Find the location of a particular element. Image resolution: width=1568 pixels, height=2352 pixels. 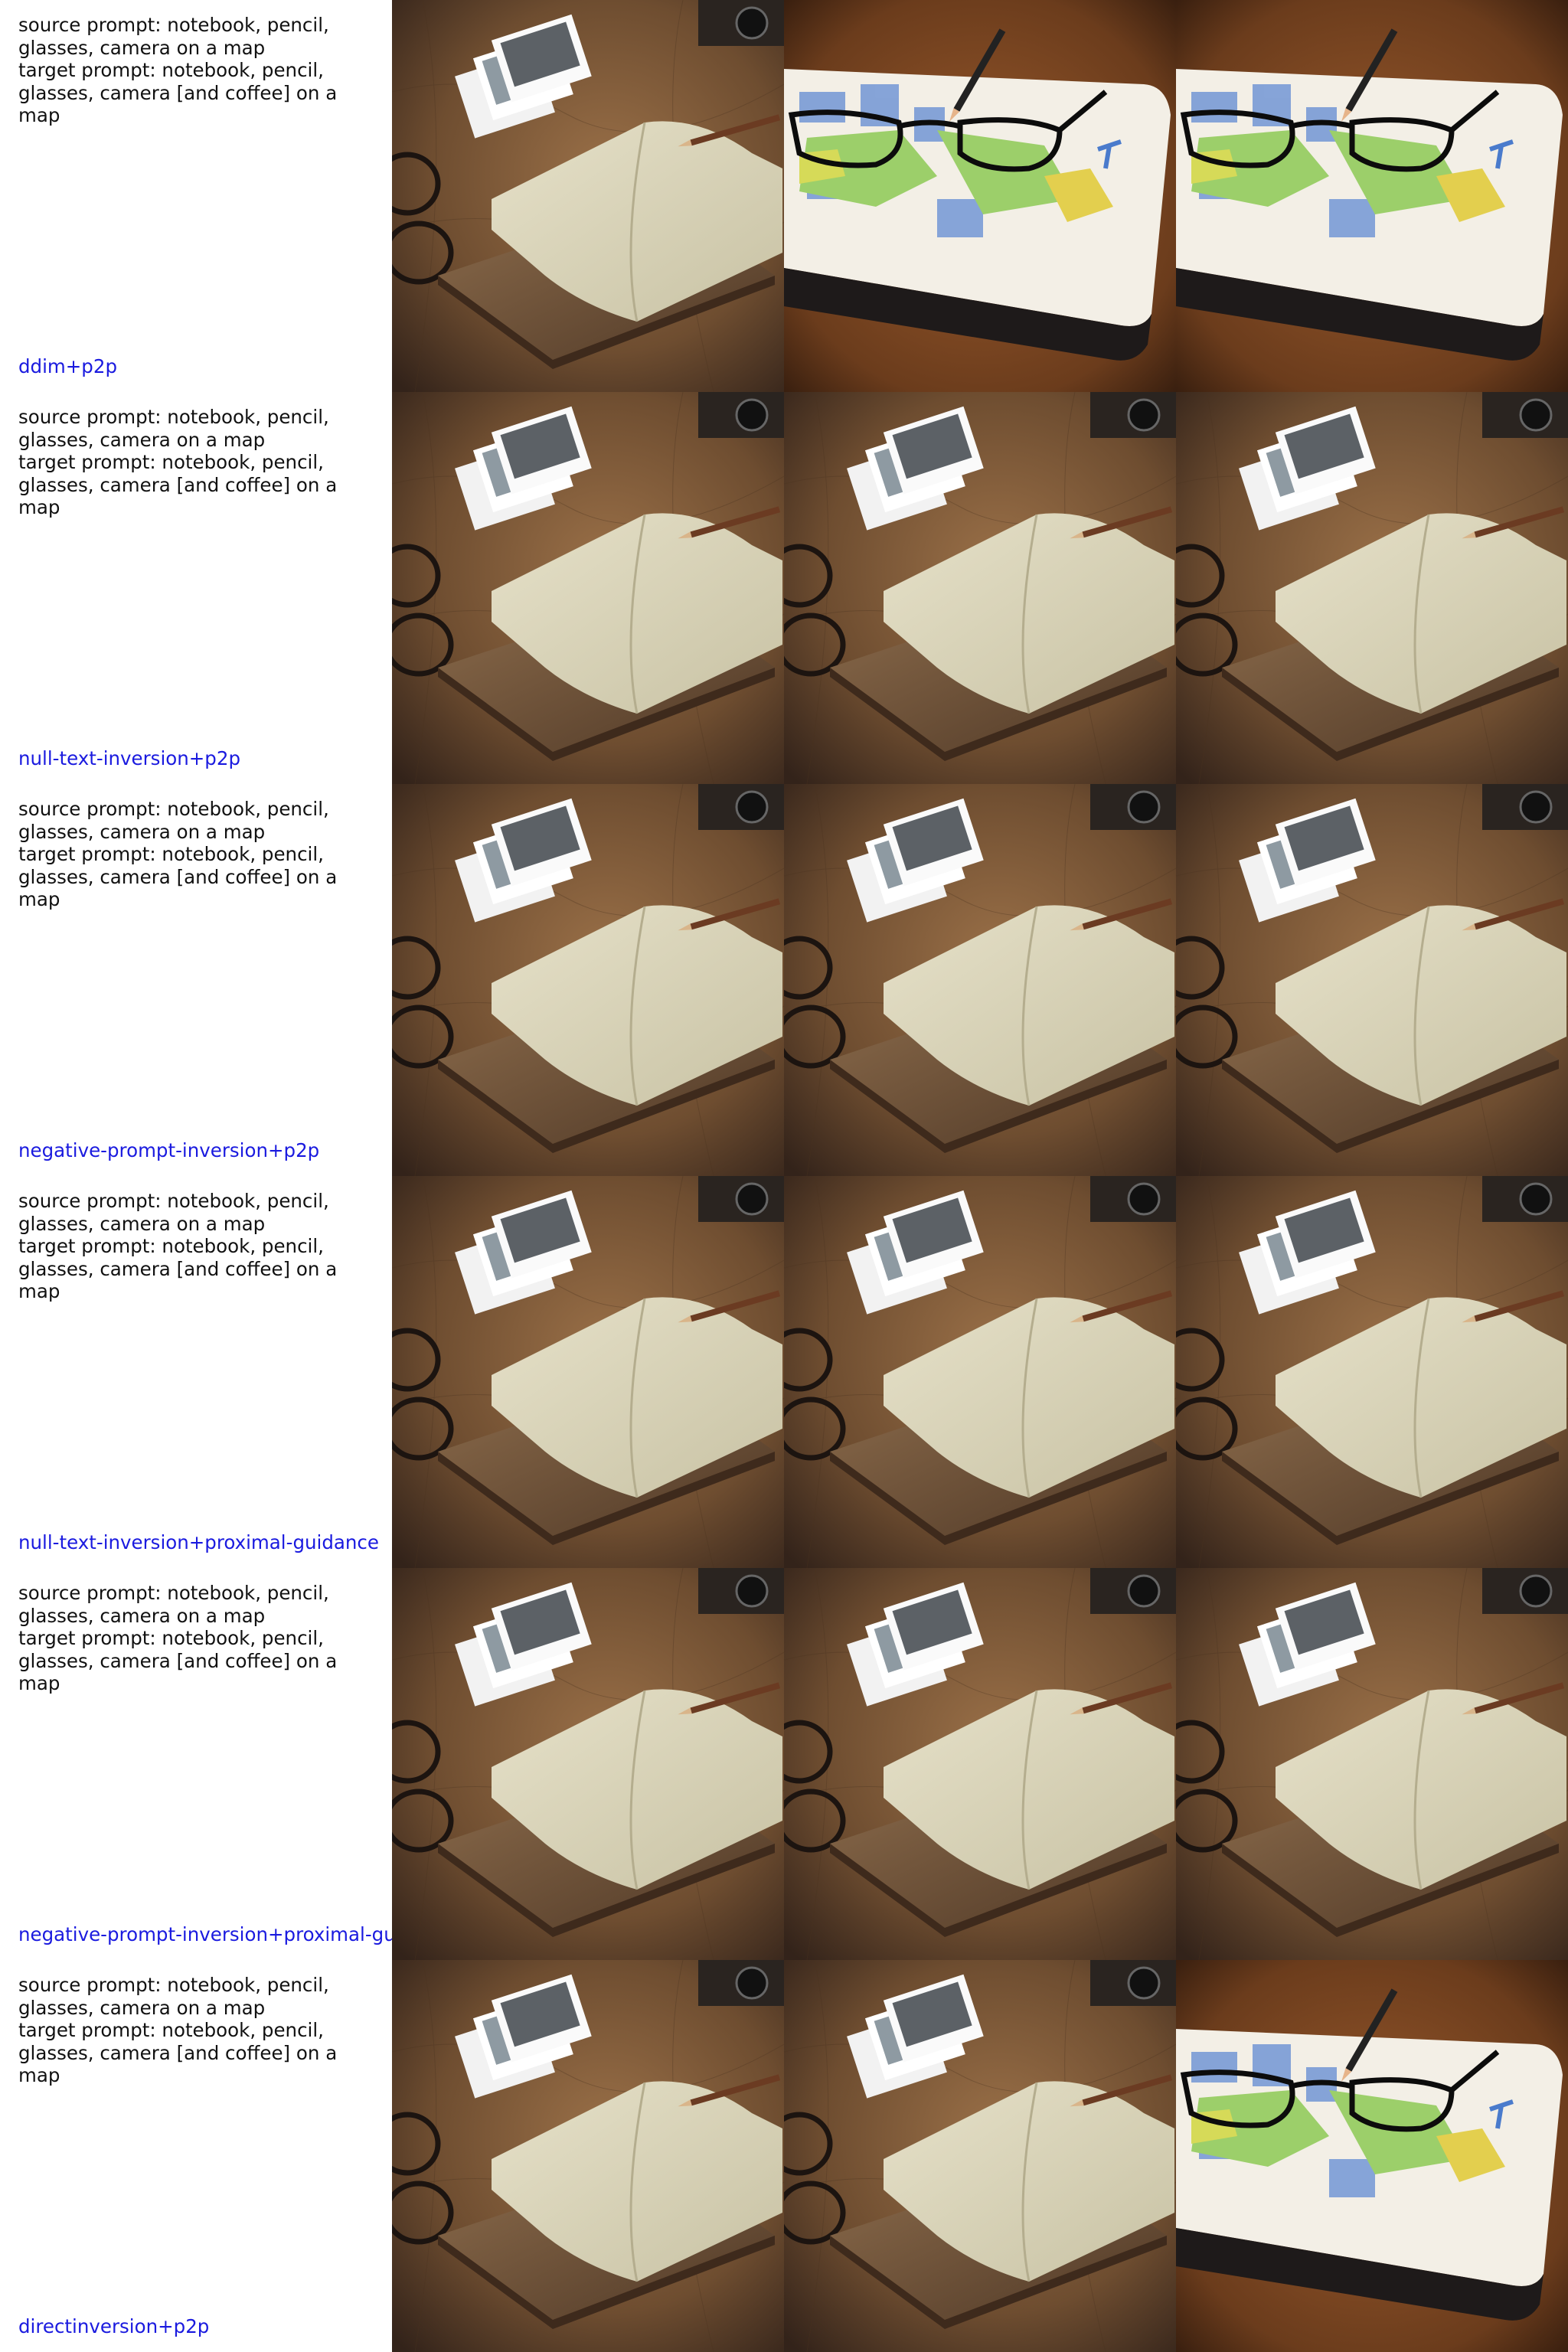

method-label: directinversion+p2p is located at coordinates (114, 2326).